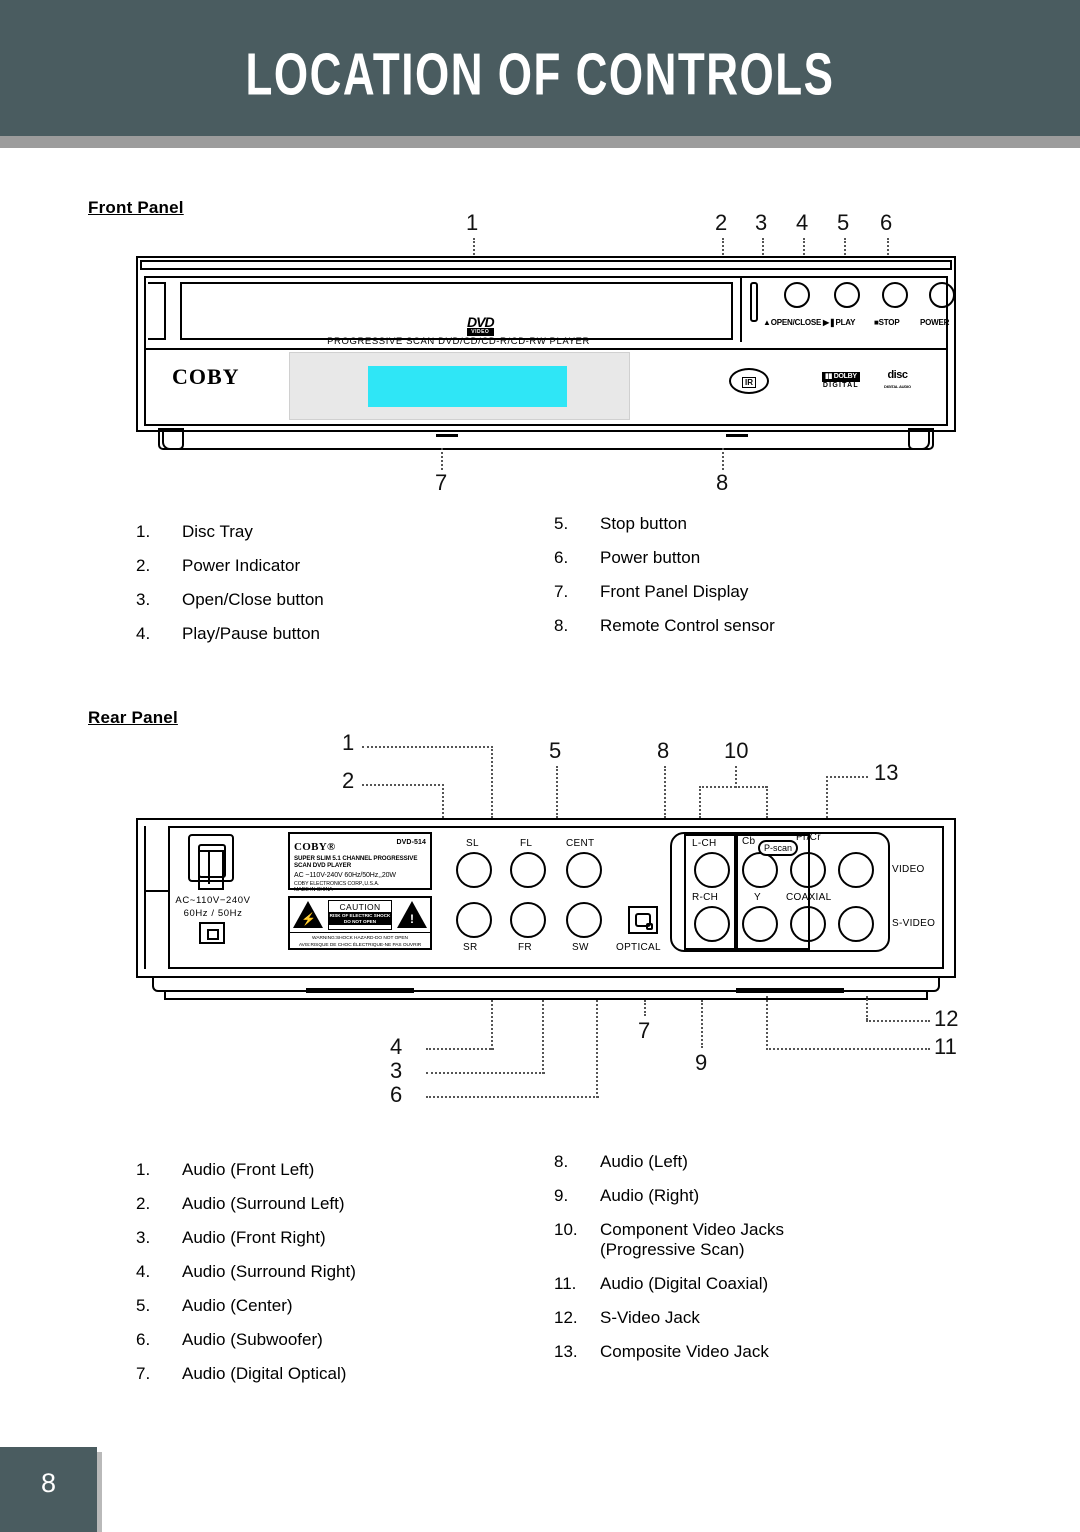  What do you see at coordinates (360, 990) in the screenshot?
I see `rear-panel-foot-left` at bounding box center [360, 990].